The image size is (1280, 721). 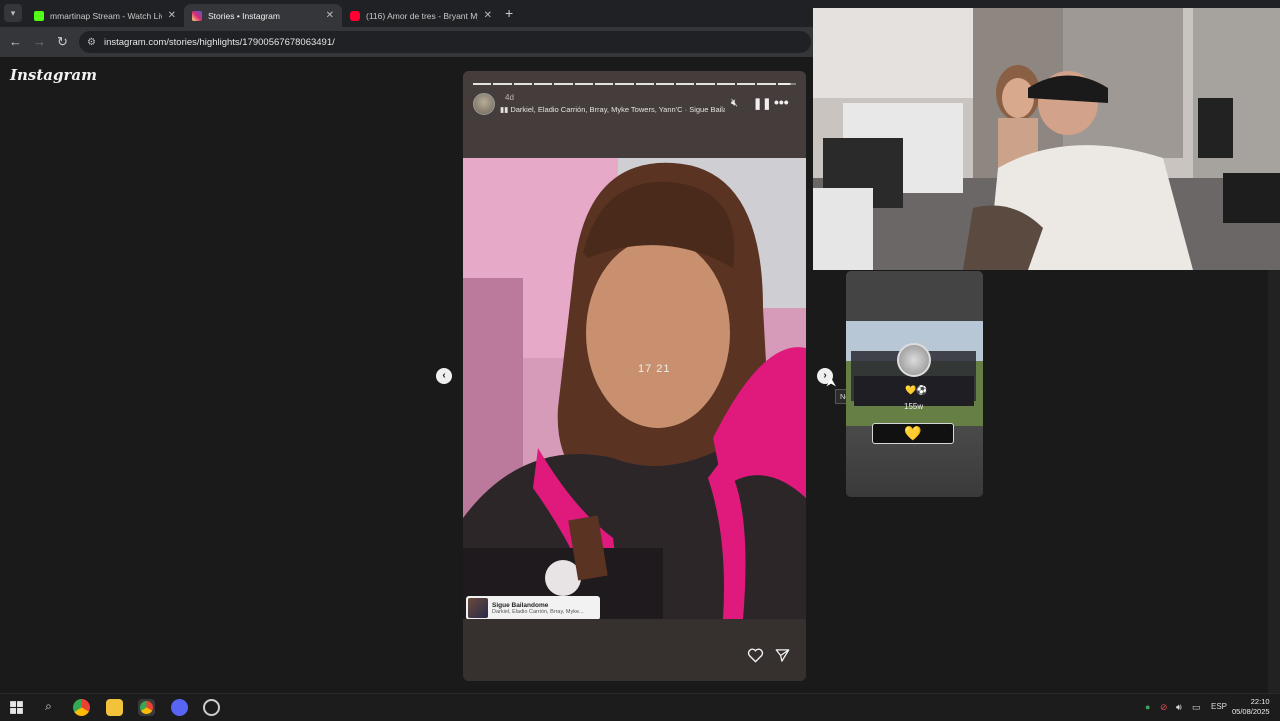 I want to click on speaker-muted-icon: 🔇︎, so click(x=734, y=103).